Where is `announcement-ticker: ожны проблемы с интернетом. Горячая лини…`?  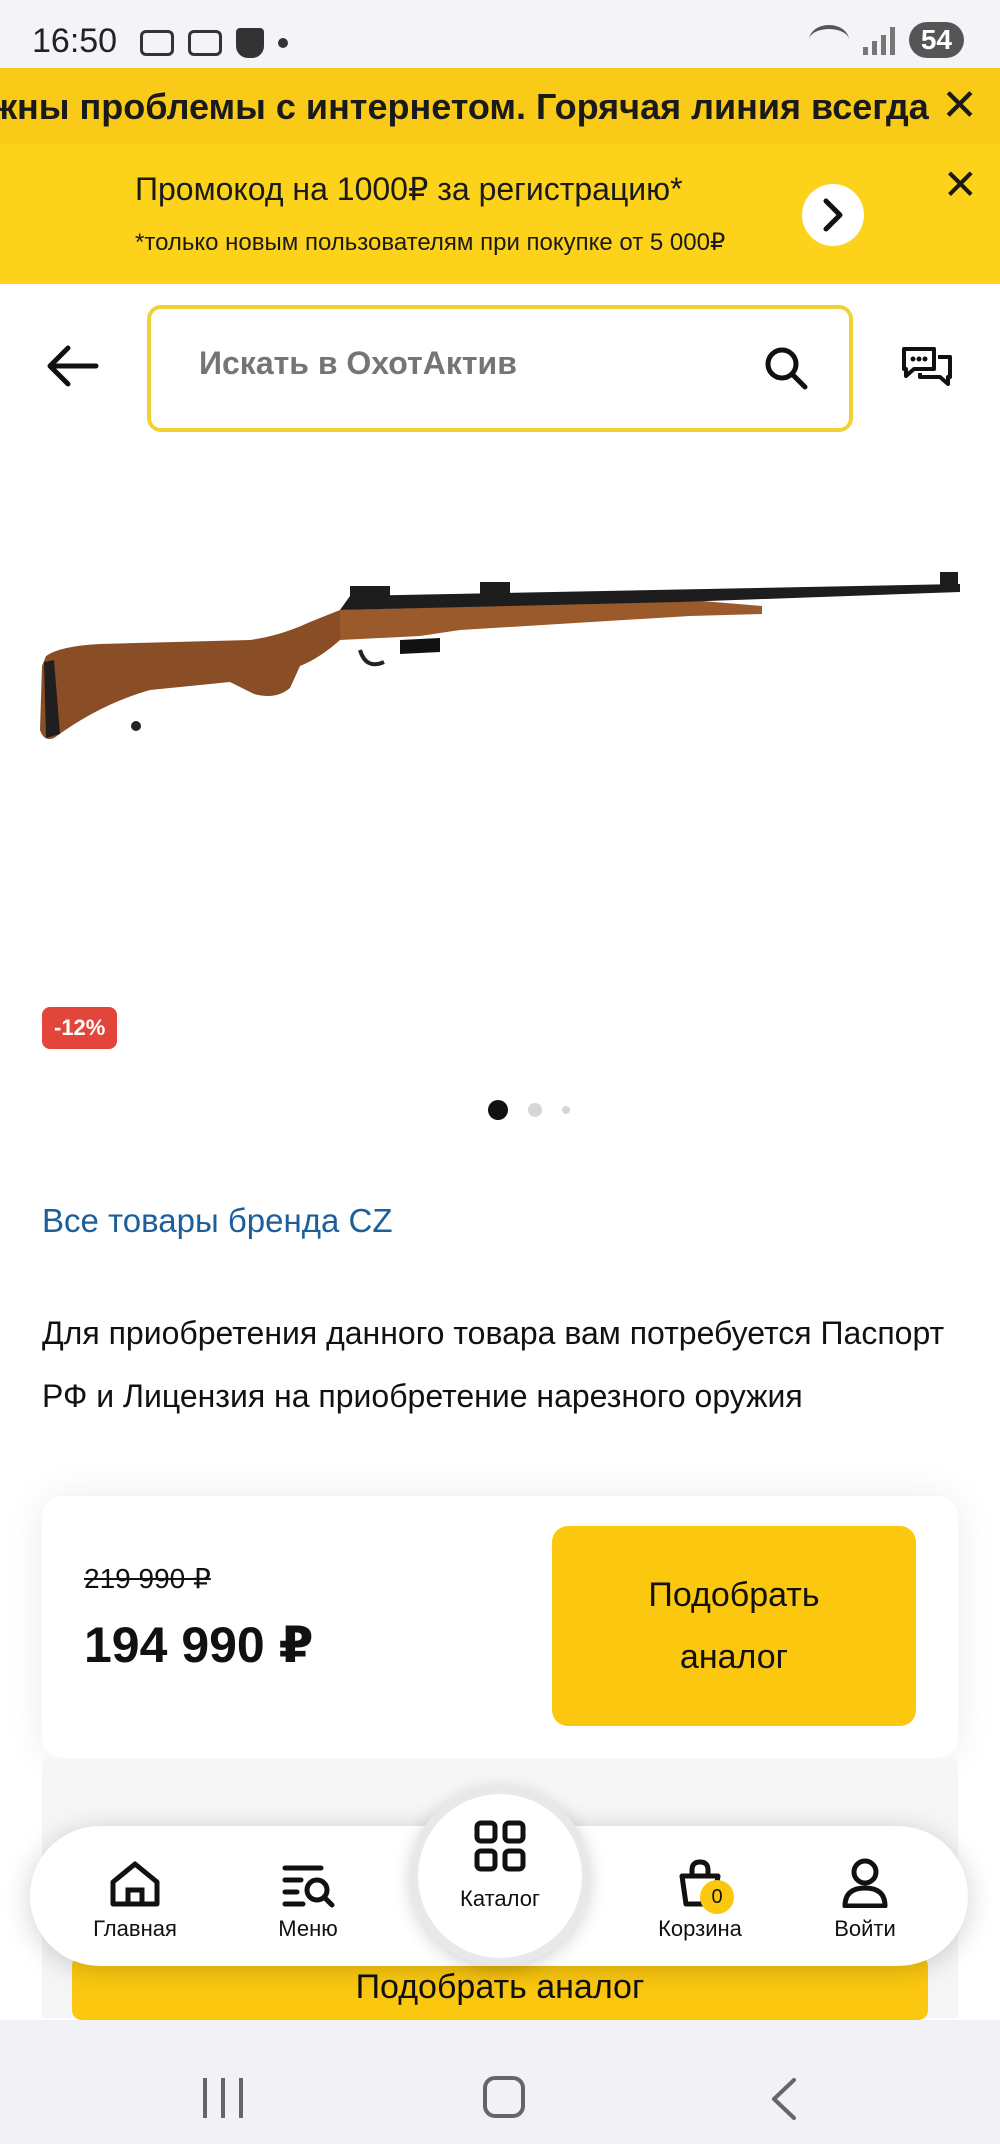
announcement-ticker: ожны проблемы с интернетом. Горячая лини… is located at coordinates (500, 106).